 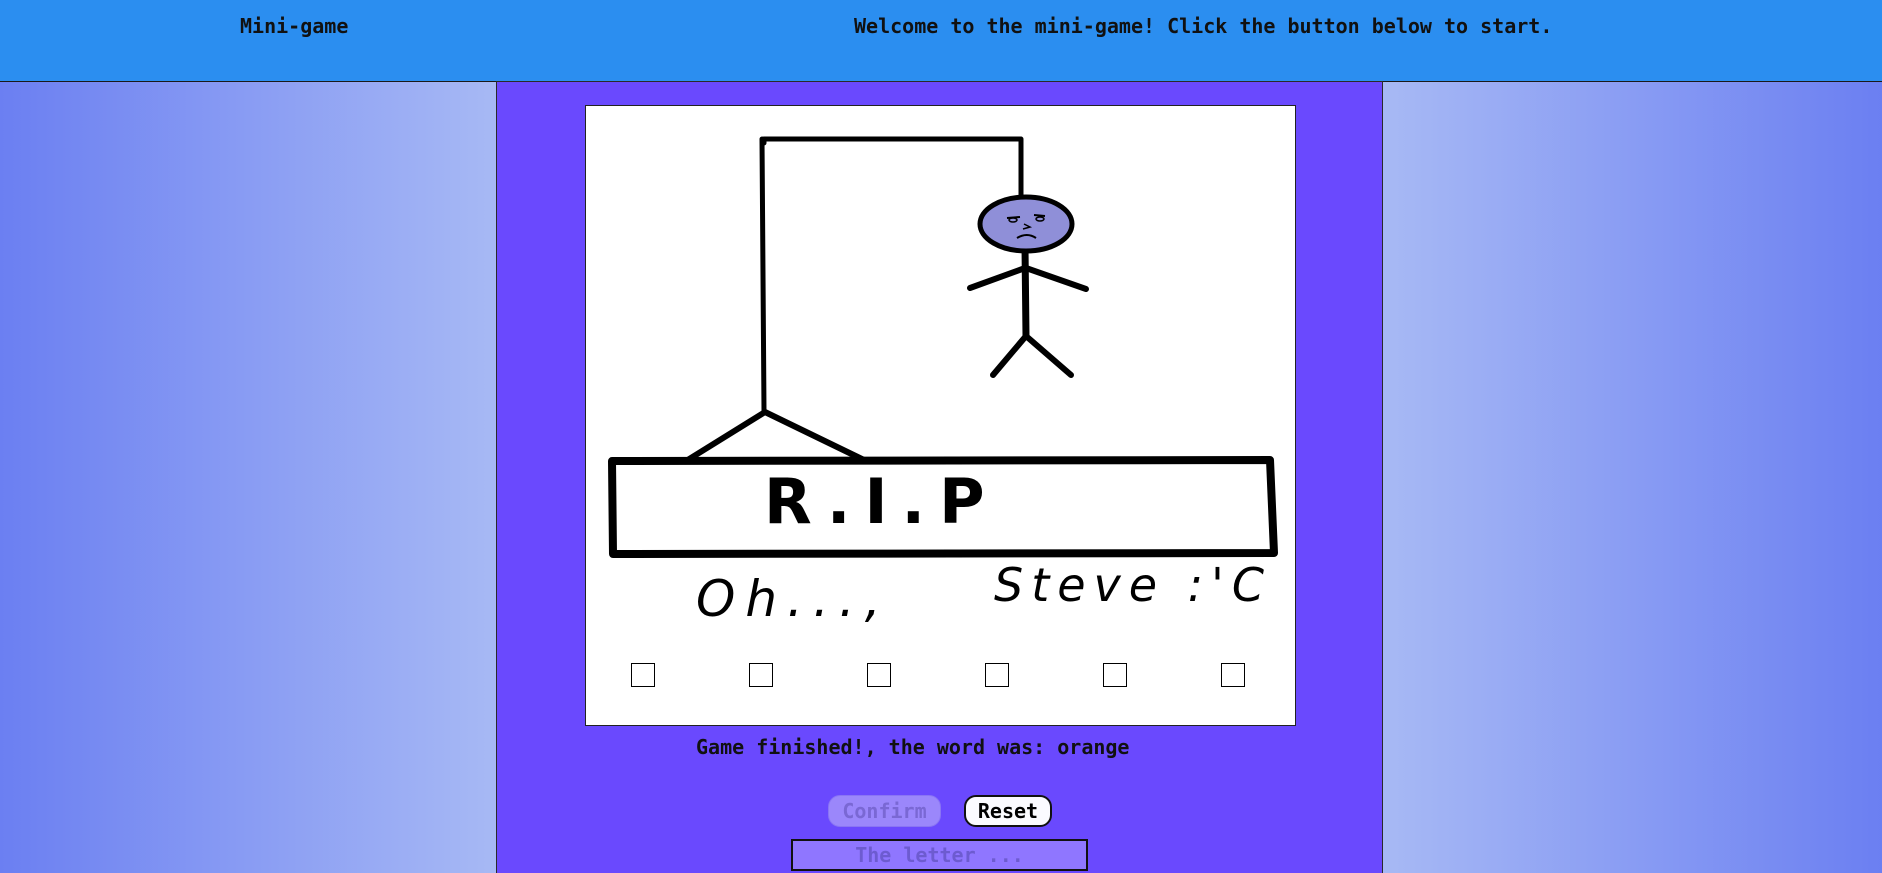 What do you see at coordinates (946, 676) in the screenshot?
I see `letter-slots` at bounding box center [946, 676].